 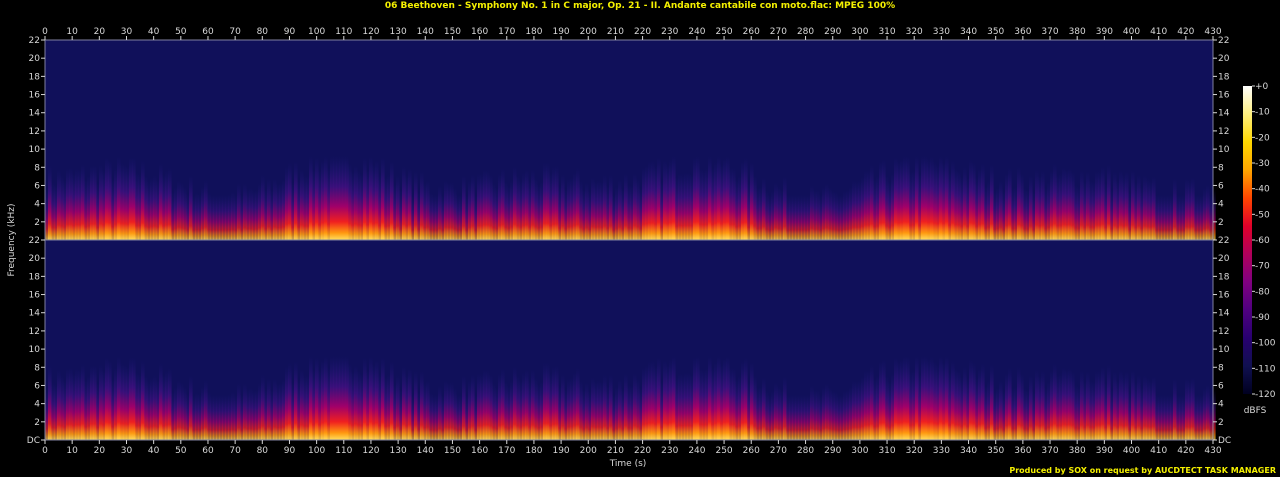 I want to click on x-tick-label: 400, so click(x=1131, y=451).